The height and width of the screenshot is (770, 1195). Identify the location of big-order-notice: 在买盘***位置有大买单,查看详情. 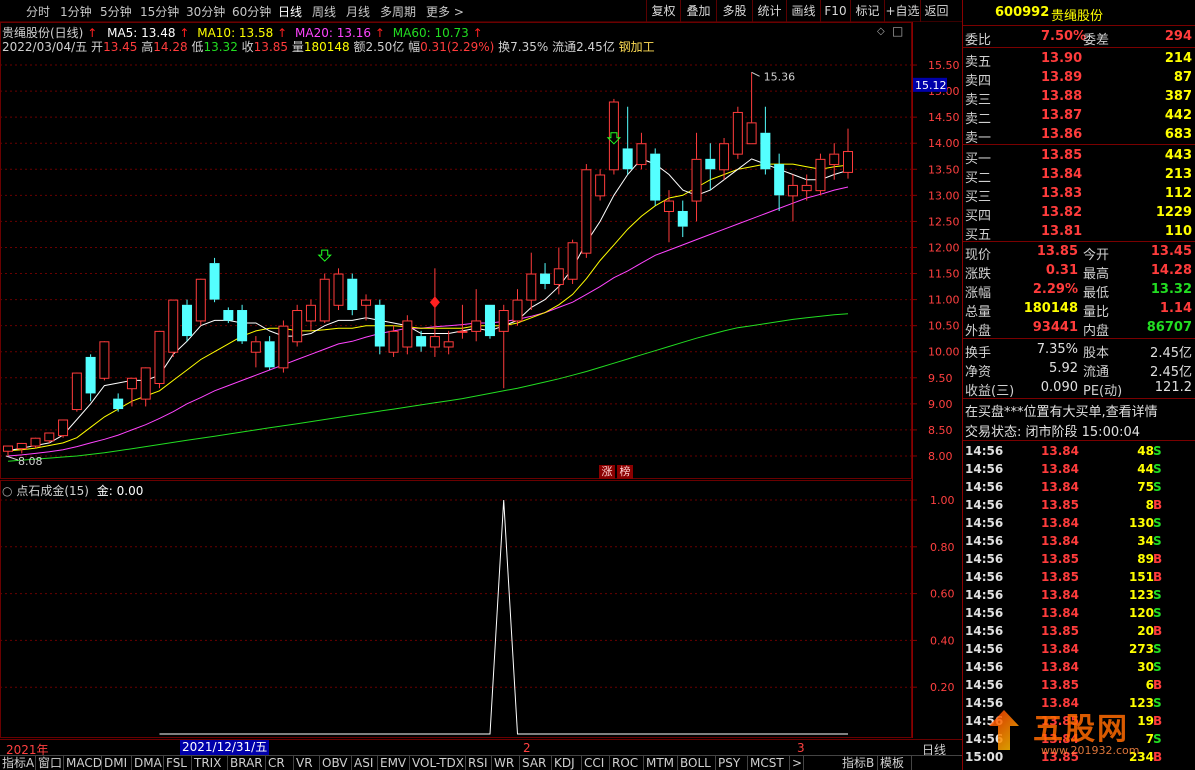
(1061, 410).